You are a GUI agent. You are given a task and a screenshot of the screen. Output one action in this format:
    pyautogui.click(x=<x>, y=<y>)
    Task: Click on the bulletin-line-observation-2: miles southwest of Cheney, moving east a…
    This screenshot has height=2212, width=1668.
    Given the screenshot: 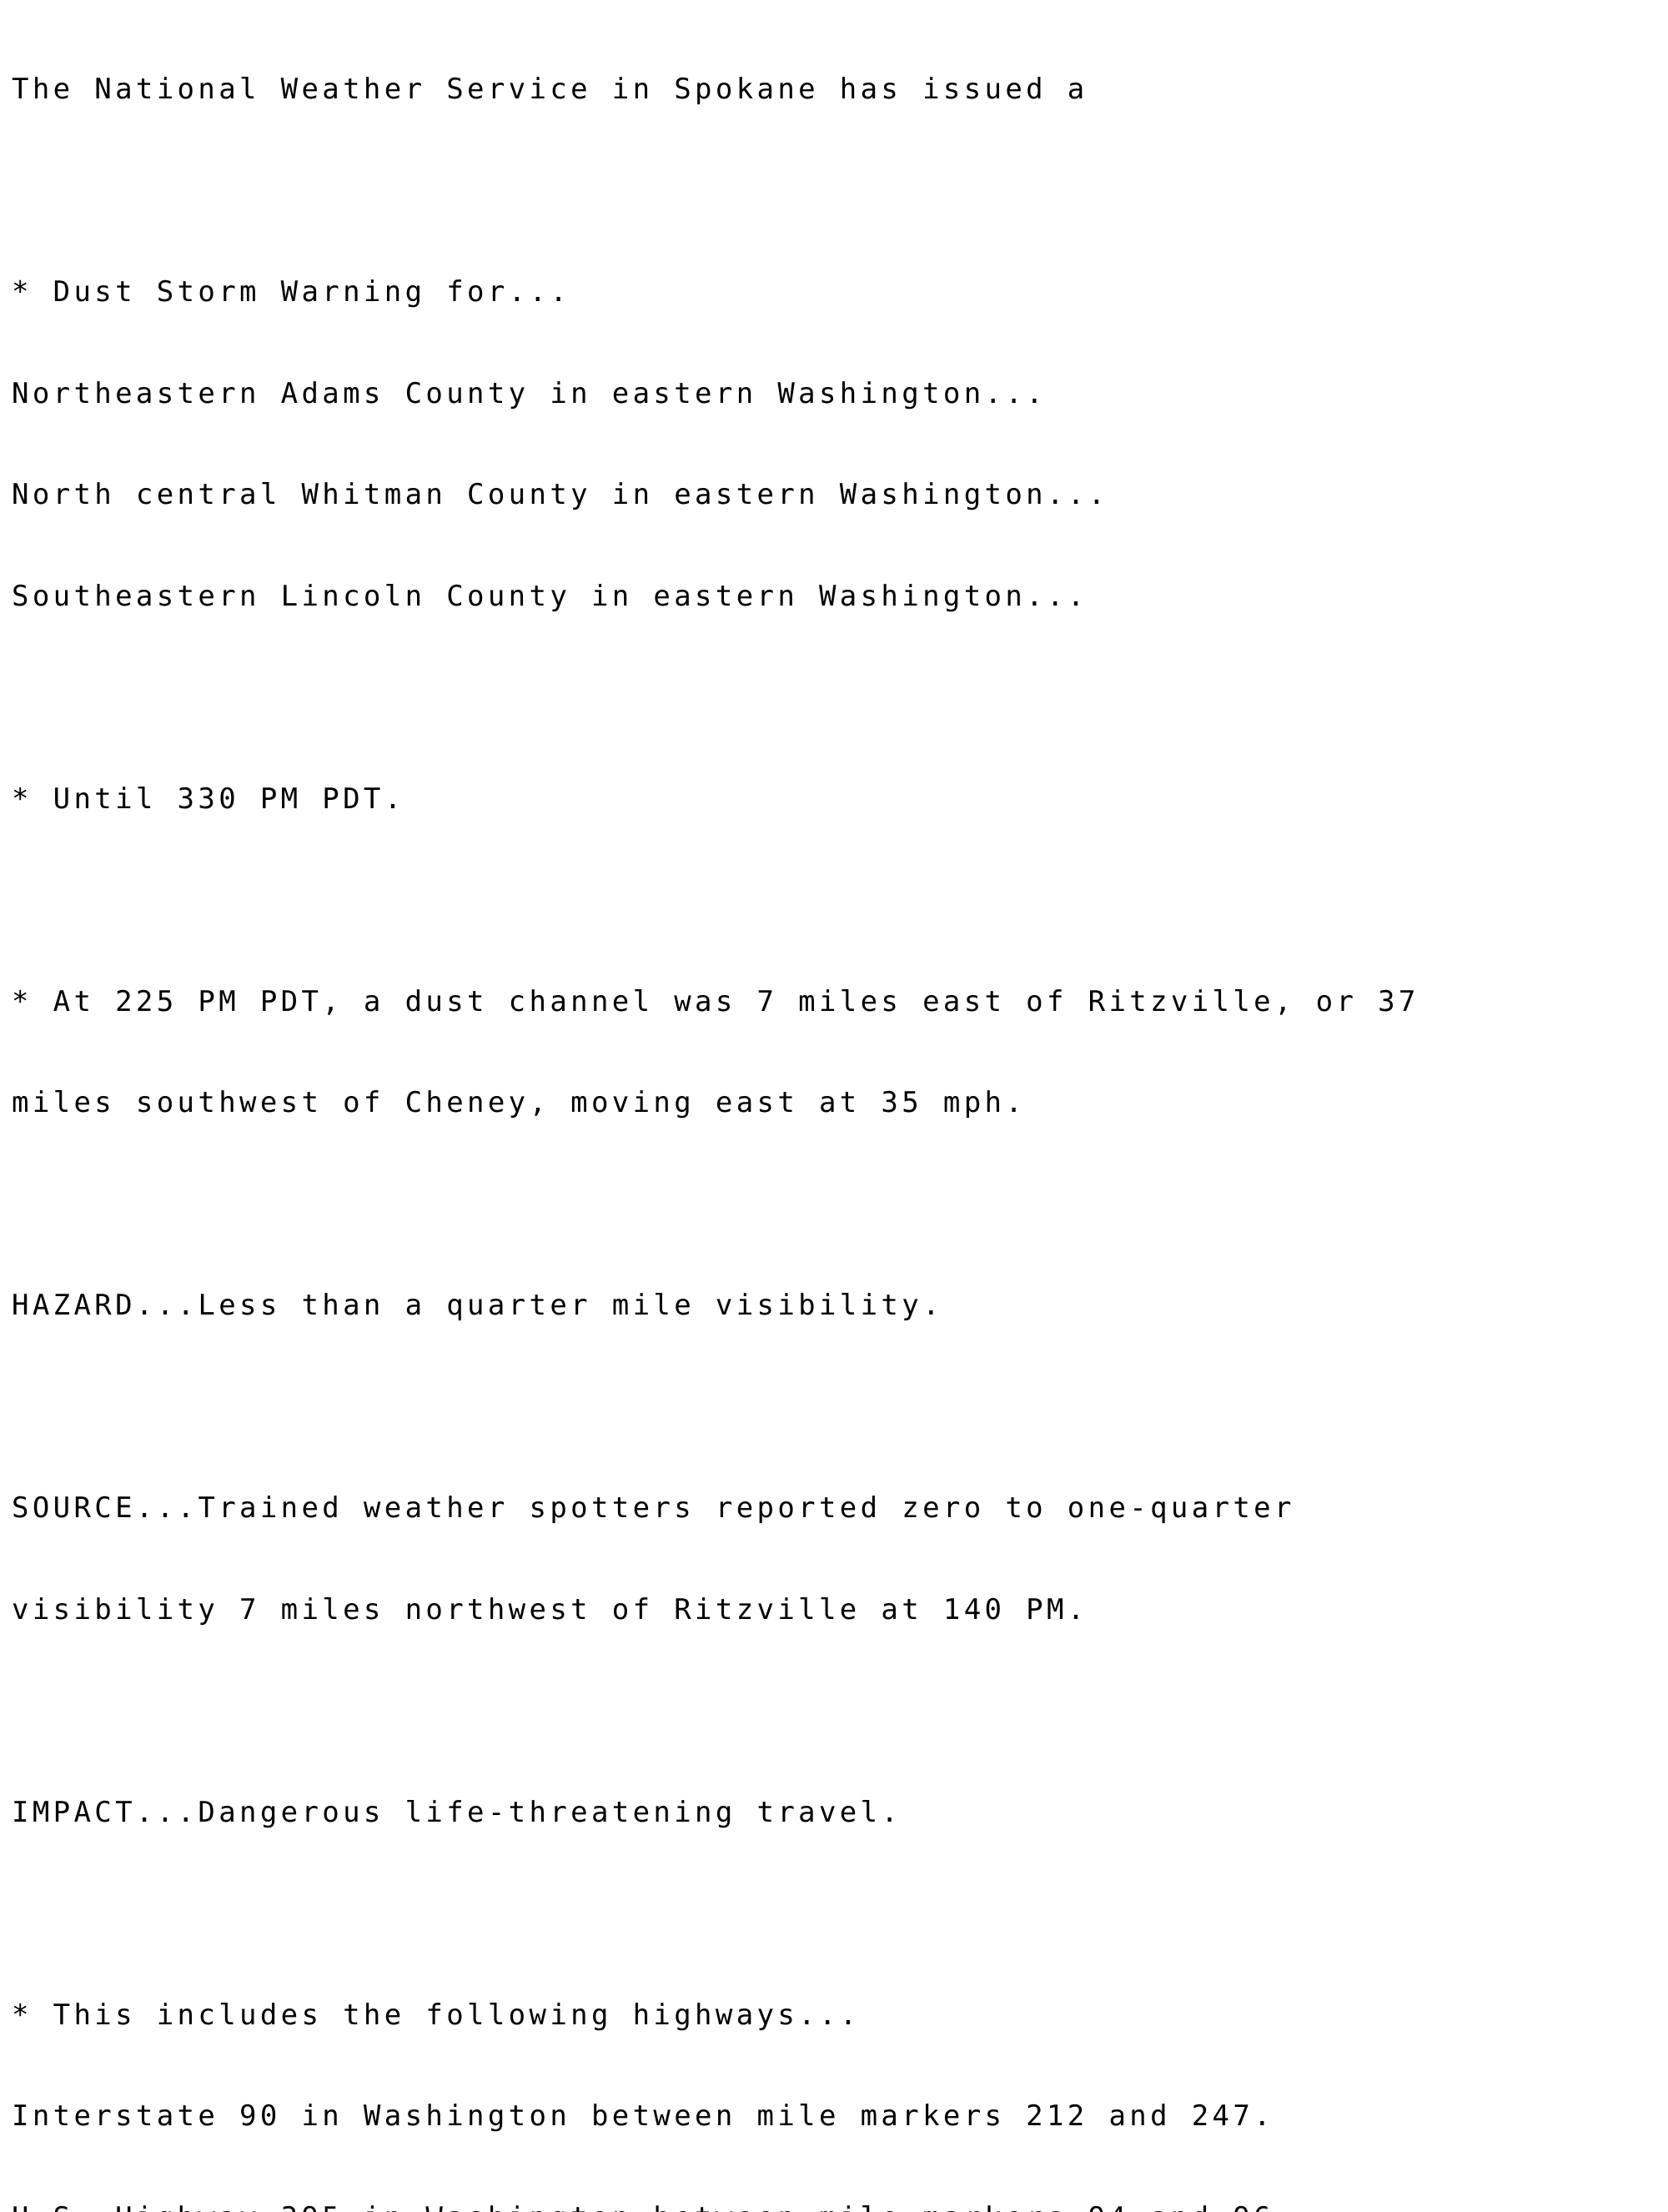 What is the action you would take?
    pyautogui.click(x=837, y=1103)
    